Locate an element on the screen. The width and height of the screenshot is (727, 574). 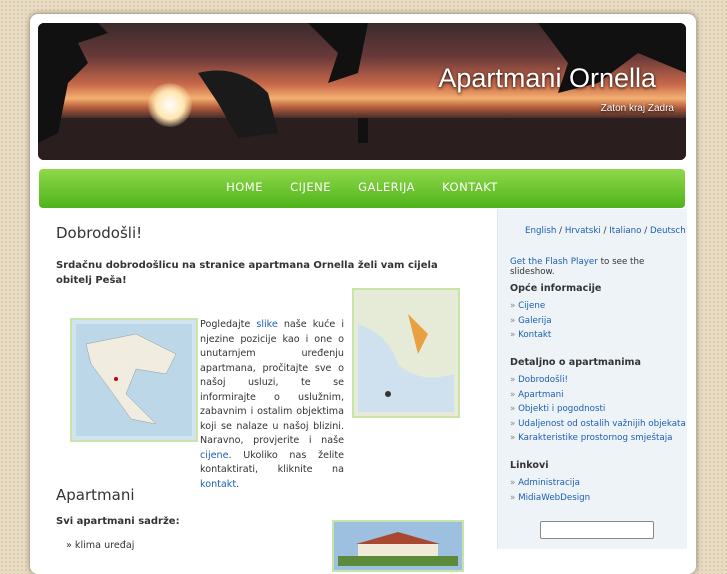
page-title: Dobrodošli! is located at coordinates (99, 233).